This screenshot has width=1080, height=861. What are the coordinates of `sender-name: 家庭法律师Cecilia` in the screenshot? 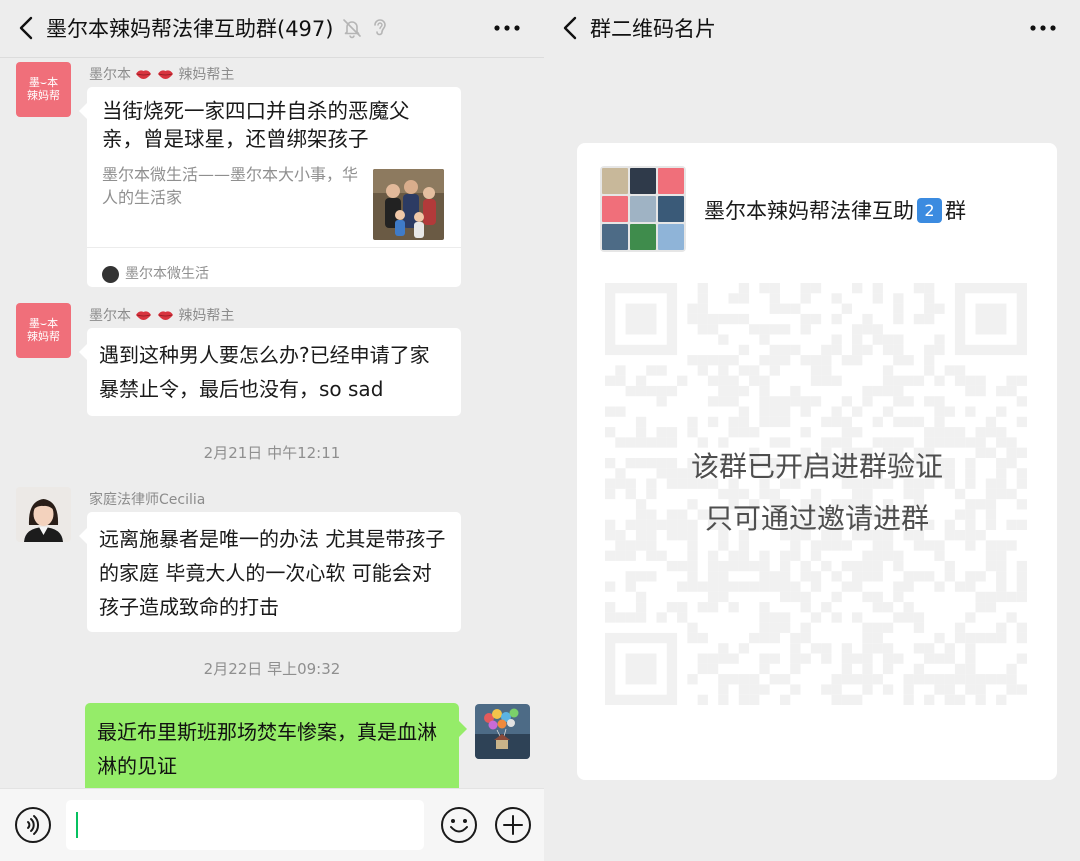 It's located at (147, 500).